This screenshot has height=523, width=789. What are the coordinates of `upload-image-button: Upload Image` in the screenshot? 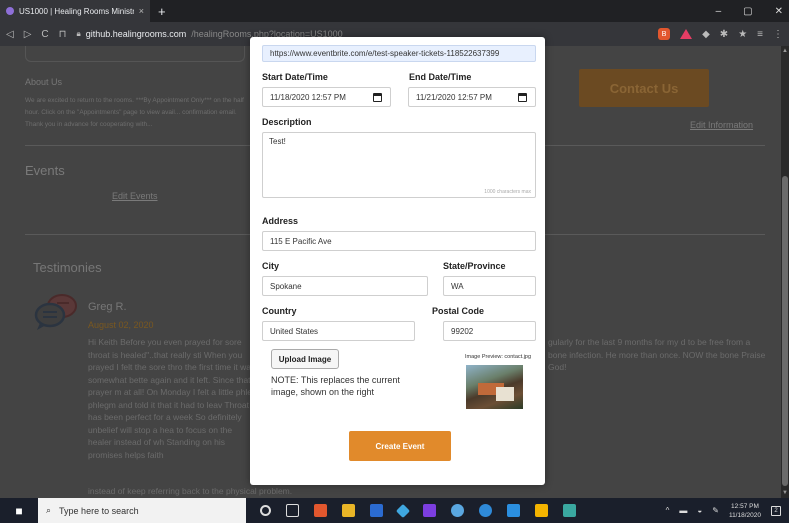 It's located at (305, 359).